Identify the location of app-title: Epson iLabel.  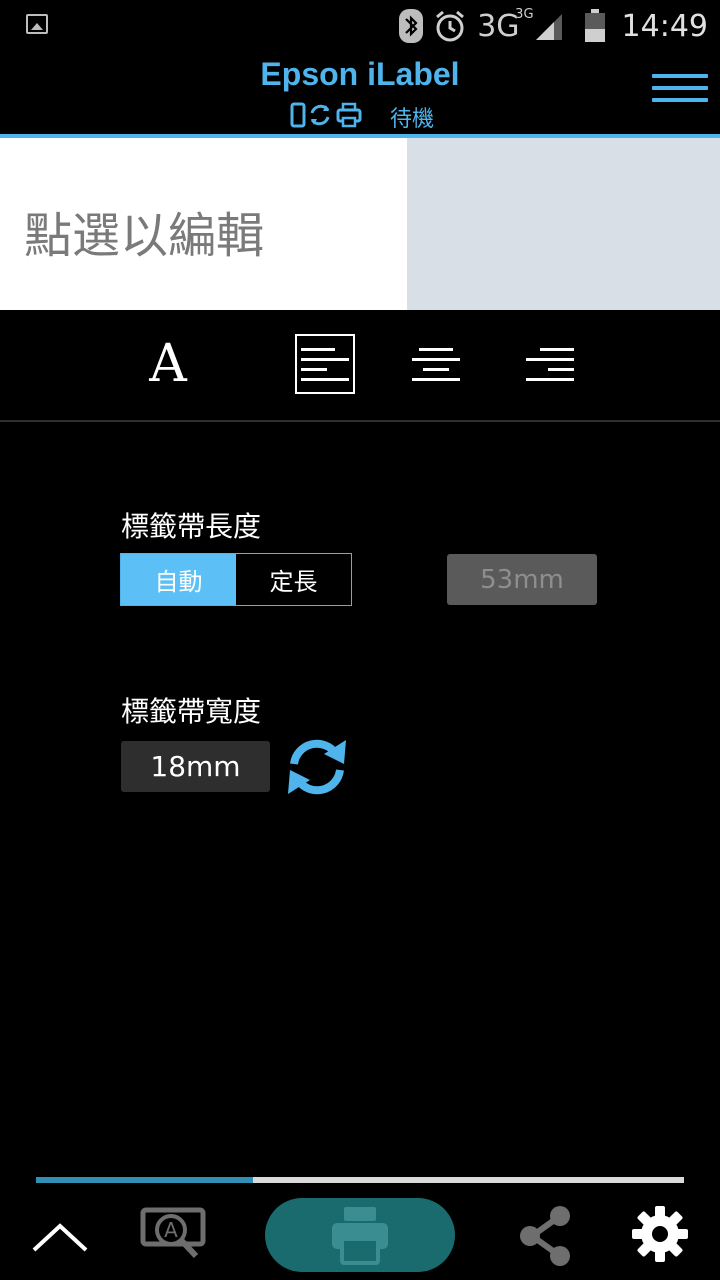
(360, 74).